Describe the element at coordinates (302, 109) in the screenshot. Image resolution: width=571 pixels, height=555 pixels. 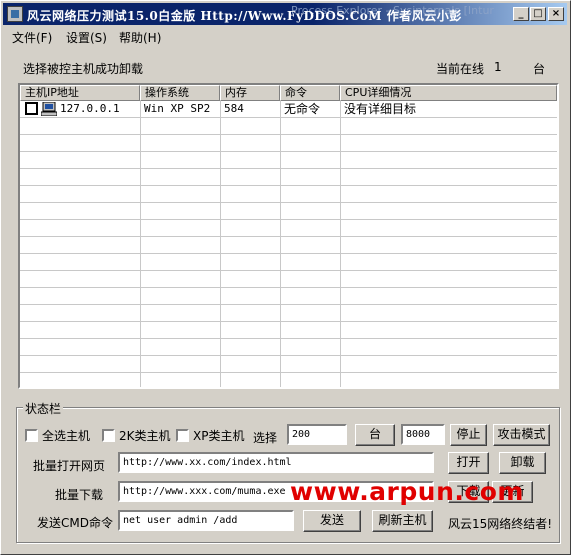
I see `cell-command: 无命令` at that location.